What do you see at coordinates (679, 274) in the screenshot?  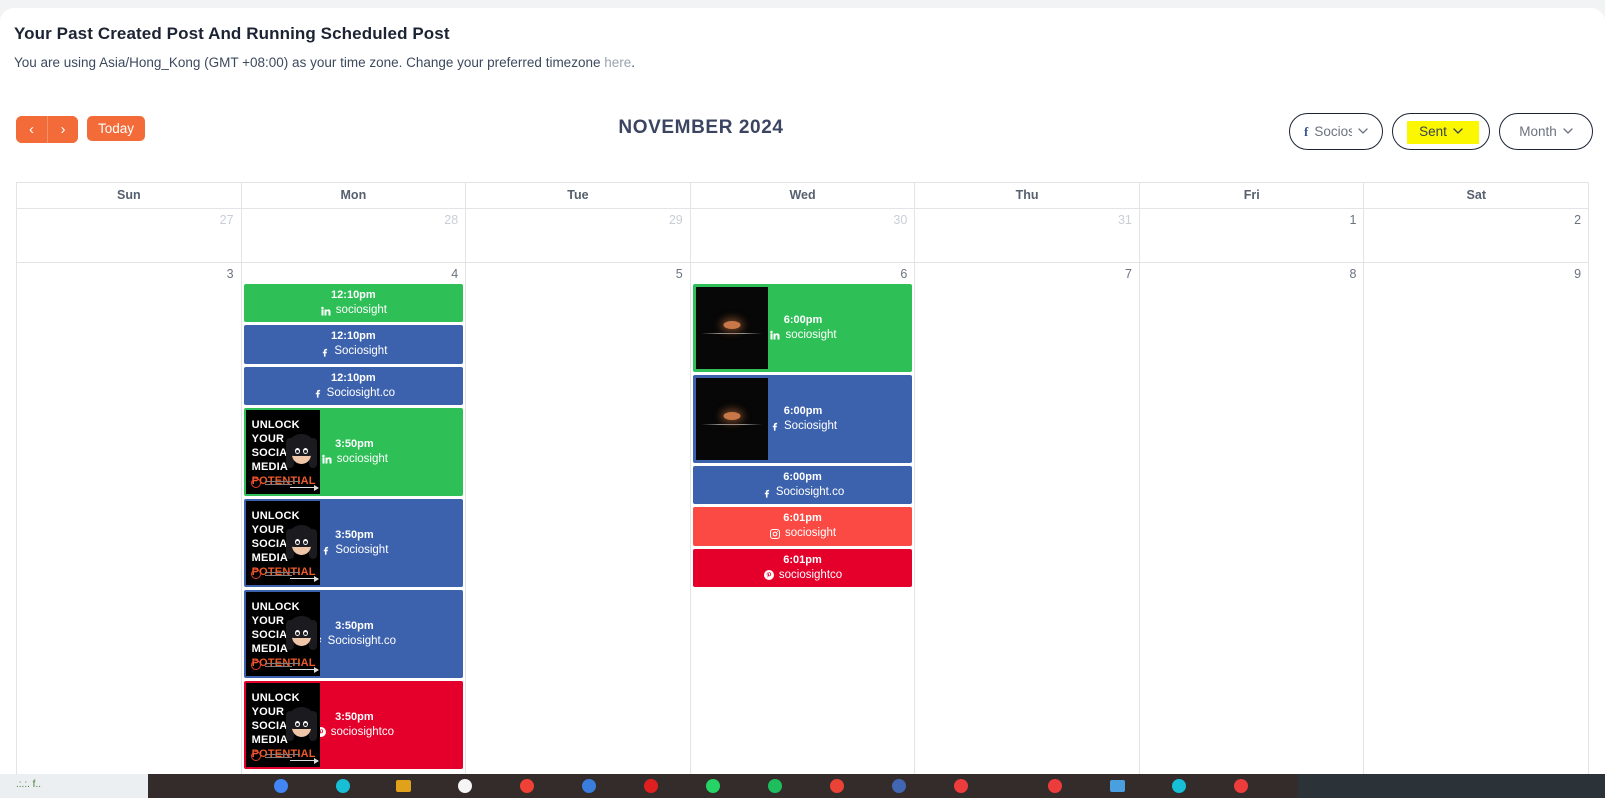 I see `day-number: 5` at bounding box center [679, 274].